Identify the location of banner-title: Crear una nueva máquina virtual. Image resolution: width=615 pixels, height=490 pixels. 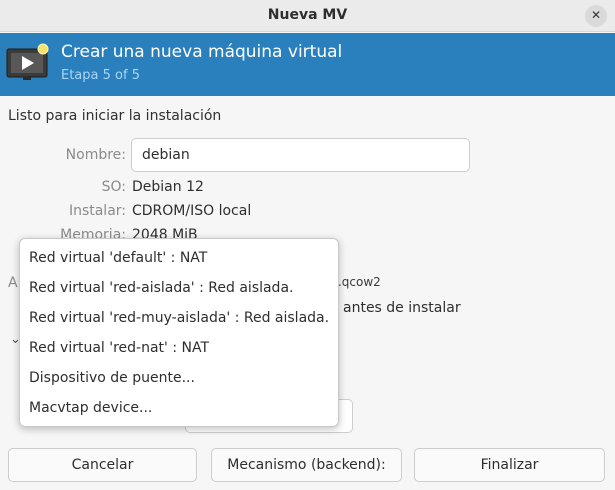
(202, 52).